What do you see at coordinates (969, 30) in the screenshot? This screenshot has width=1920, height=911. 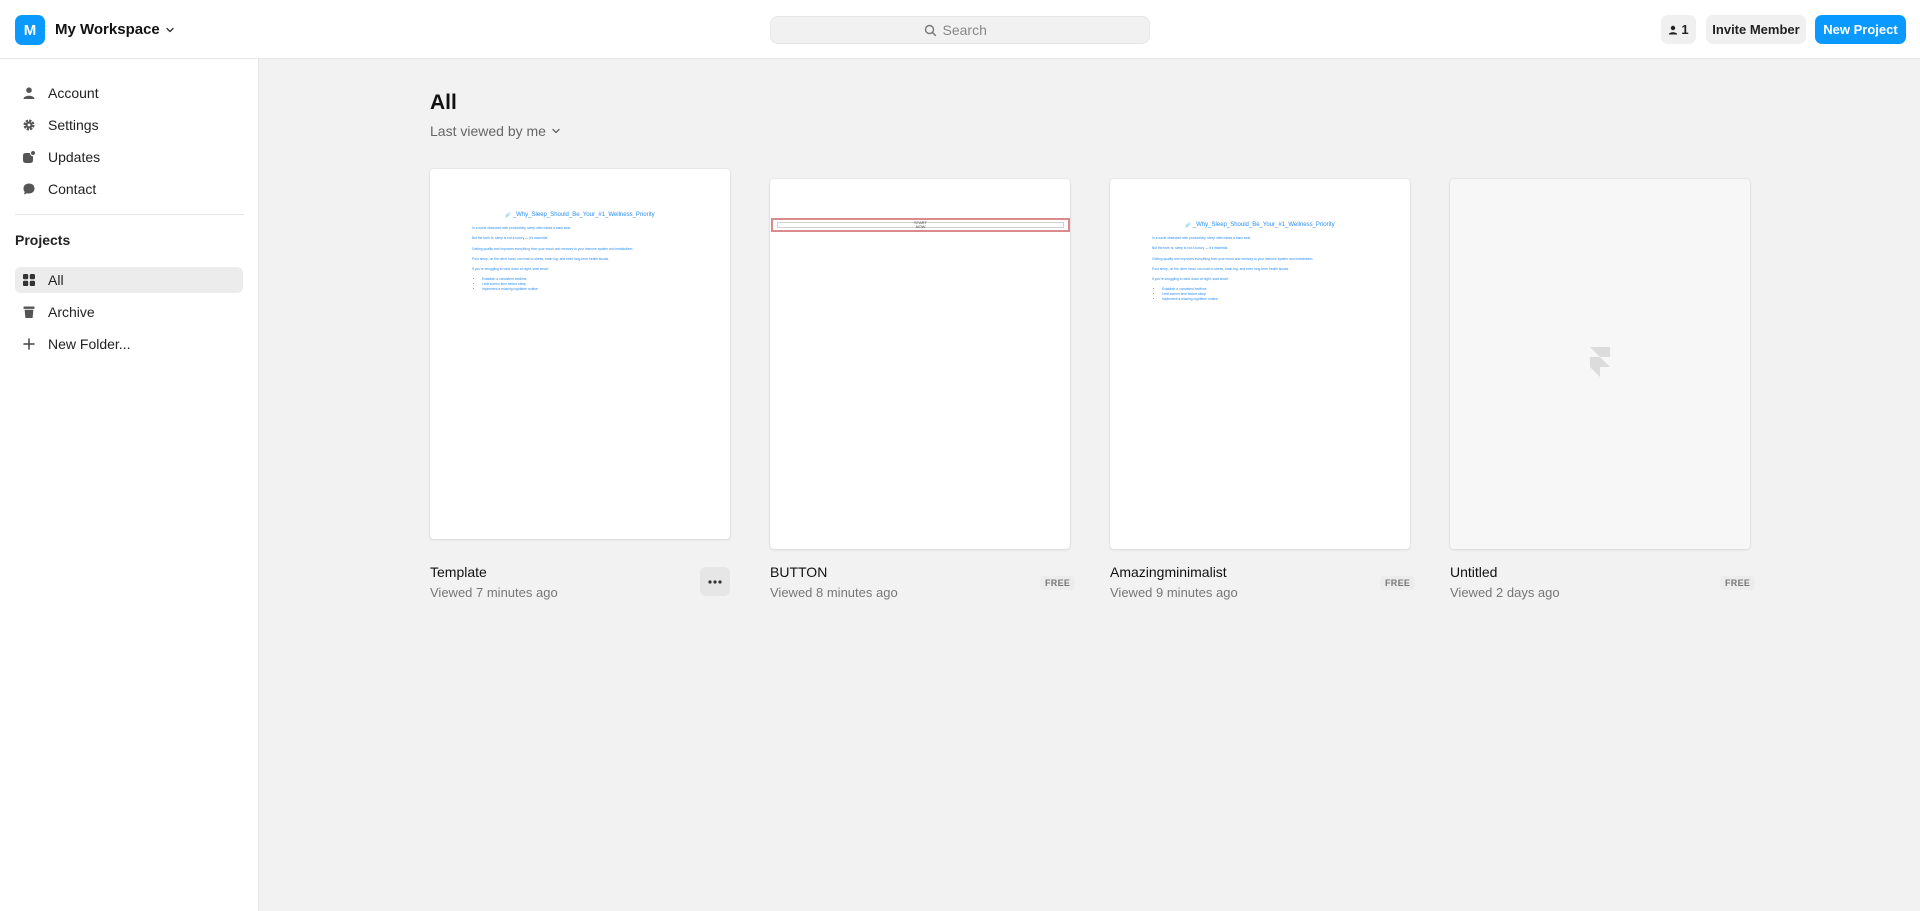 I see `search-input` at bounding box center [969, 30].